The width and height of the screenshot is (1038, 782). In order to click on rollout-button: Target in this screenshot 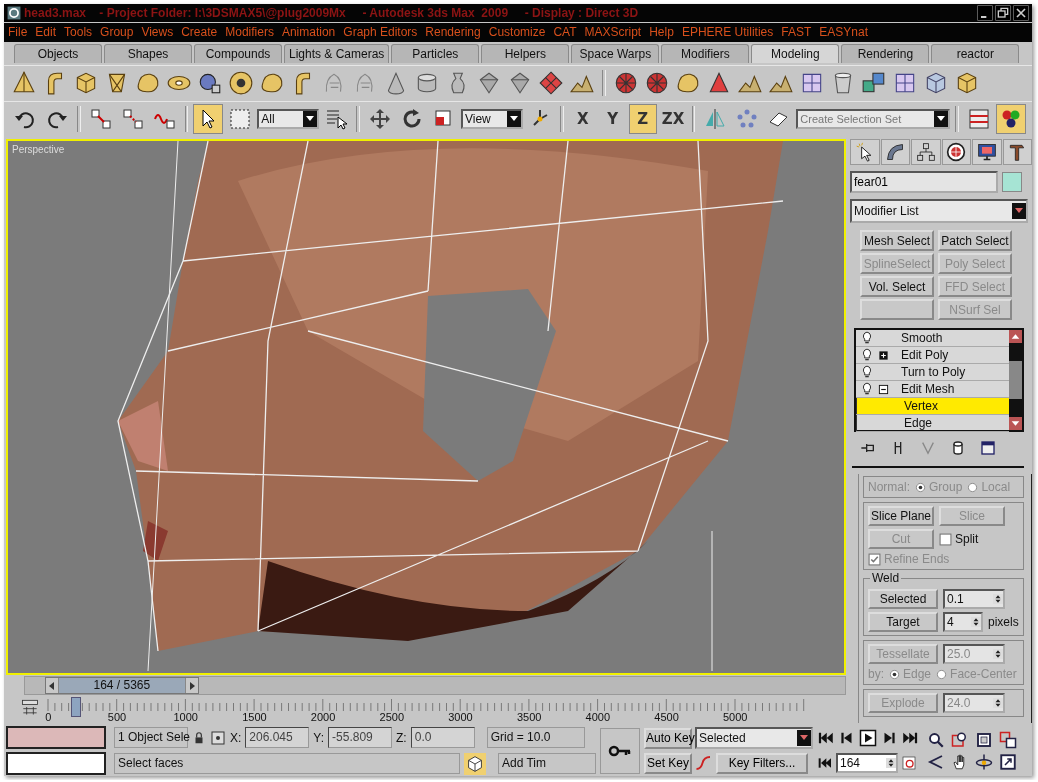, I will do `click(903, 622)`.